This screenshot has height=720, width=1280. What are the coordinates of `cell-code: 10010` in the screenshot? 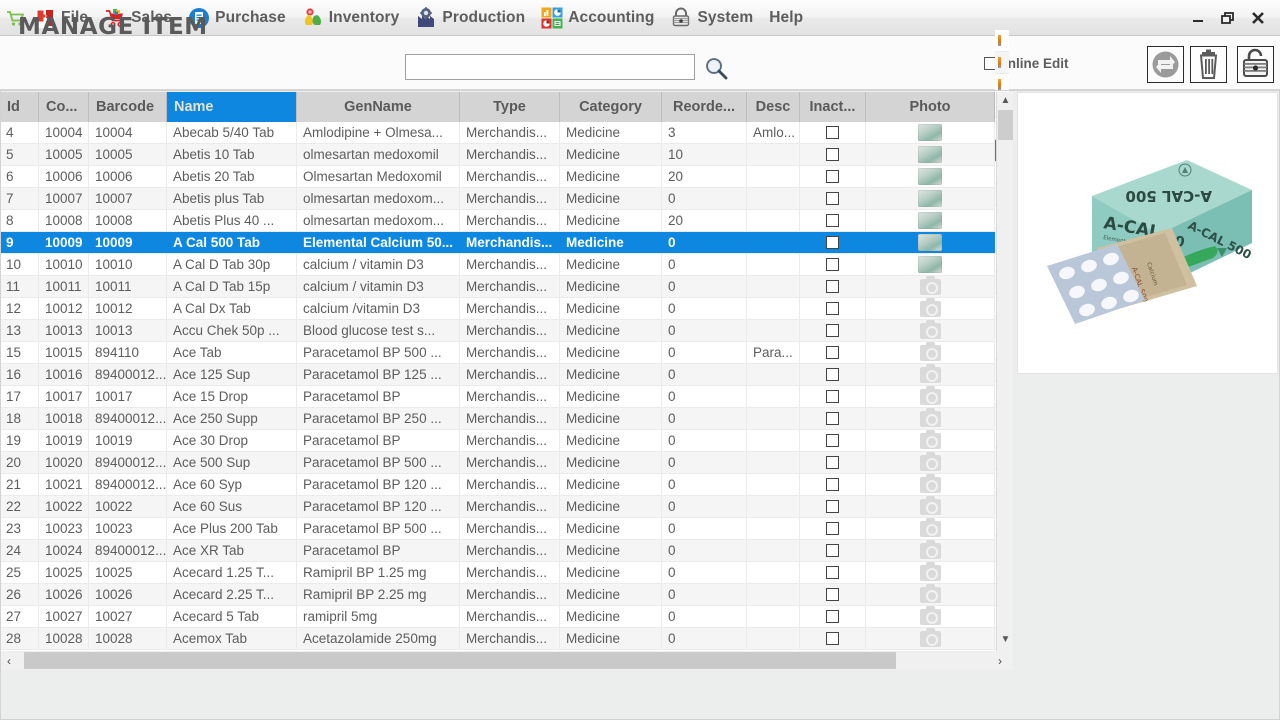 It's located at (64, 264).